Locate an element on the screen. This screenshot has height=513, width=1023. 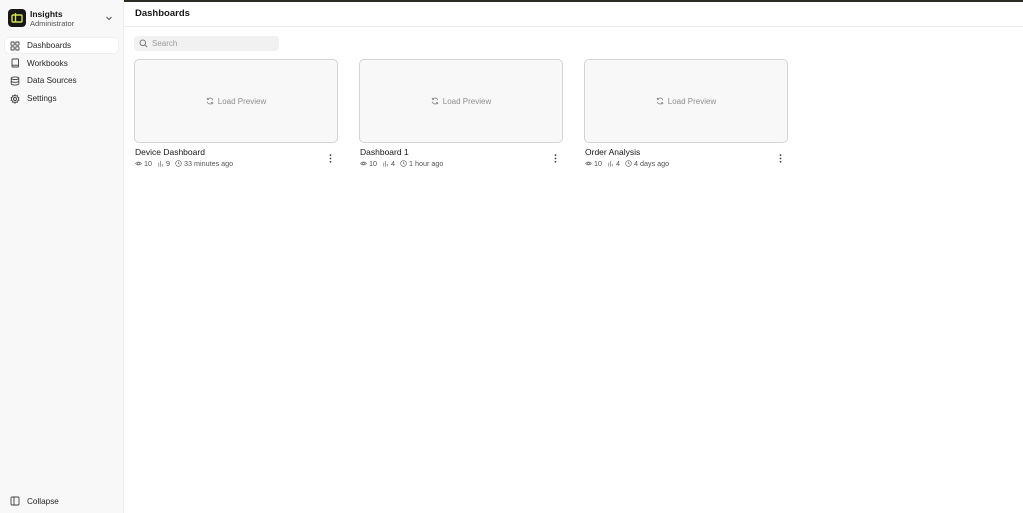
card-title: Device Dashboard is located at coordinates (170, 152).